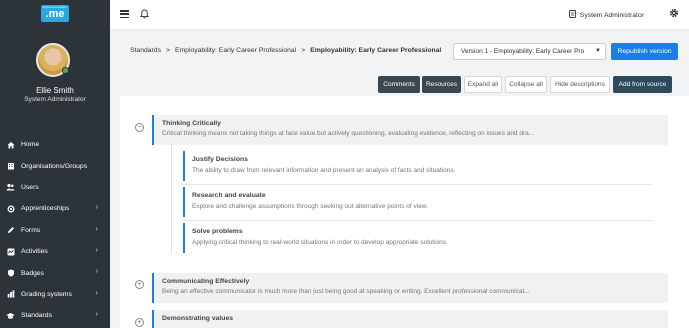 Image resolution: width=689 pixels, height=328 pixels. I want to click on sidebar-item-standards: Standards ›, so click(55, 315).